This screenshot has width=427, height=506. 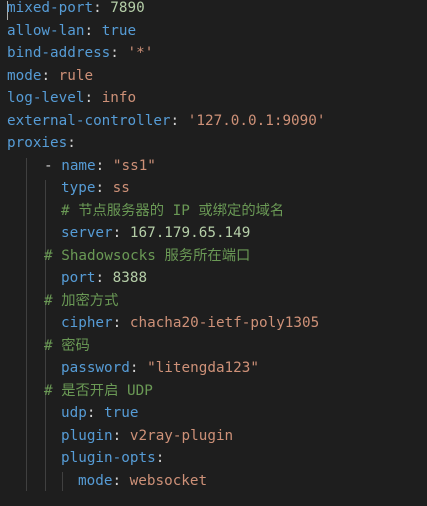 I want to click on yaml-key: password, so click(x=95, y=368).